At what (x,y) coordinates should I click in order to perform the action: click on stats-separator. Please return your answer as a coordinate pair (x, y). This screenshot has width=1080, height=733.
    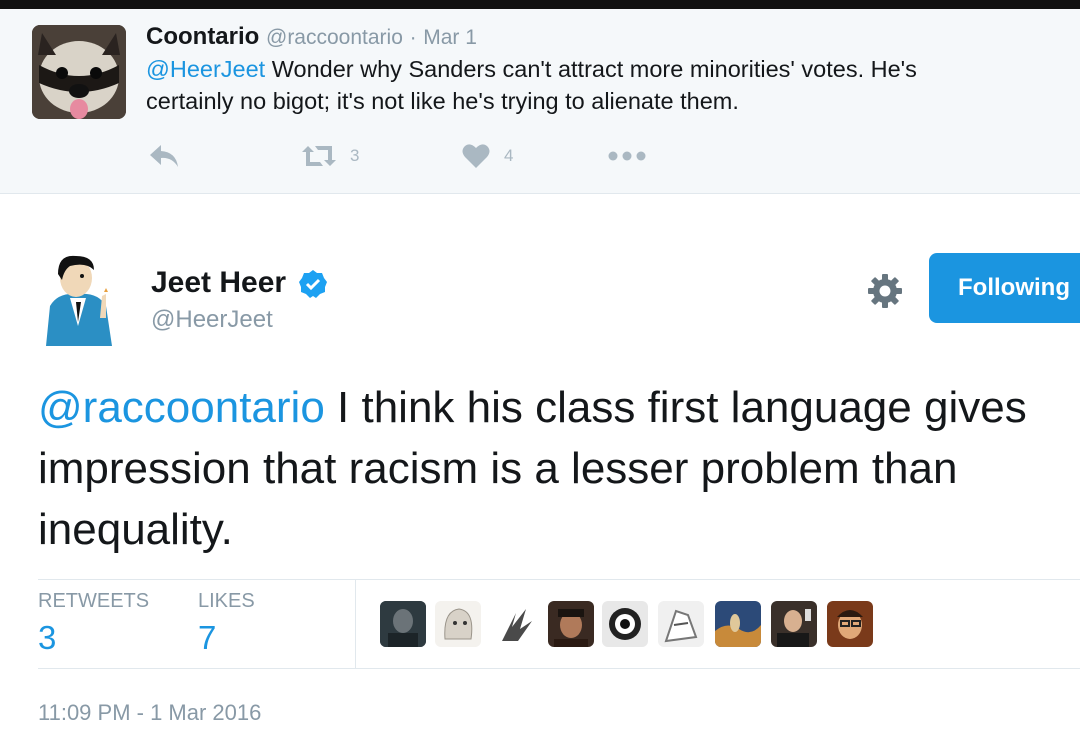
    Looking at the image, I should click on (355, 624).